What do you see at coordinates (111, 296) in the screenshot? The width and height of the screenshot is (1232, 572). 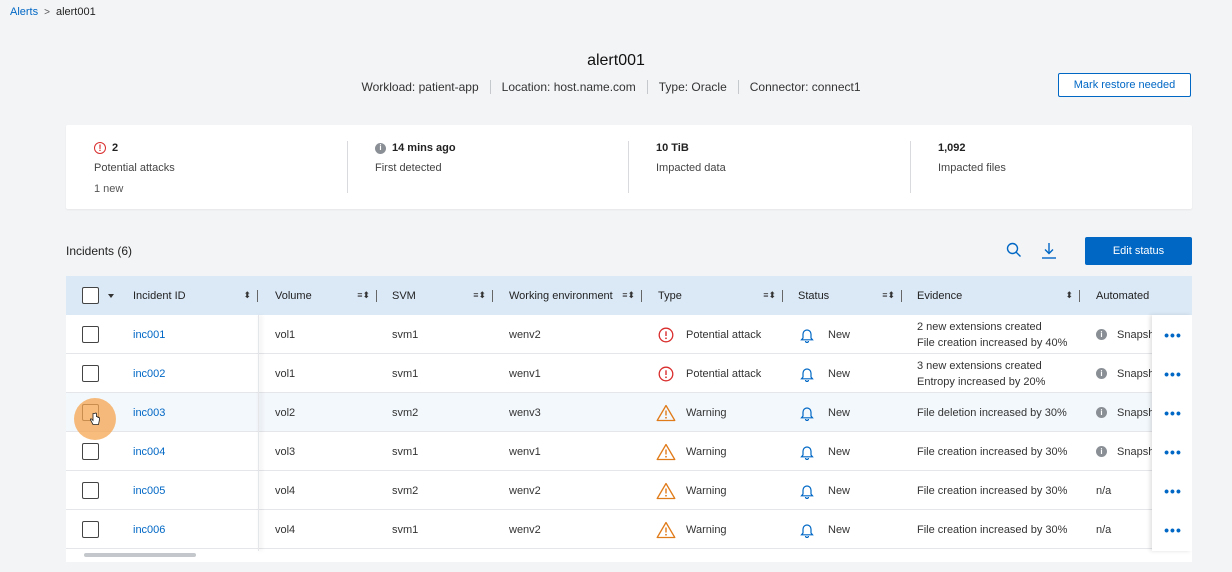 I see `chevron-down-icon` at bounding box center [111, 296].